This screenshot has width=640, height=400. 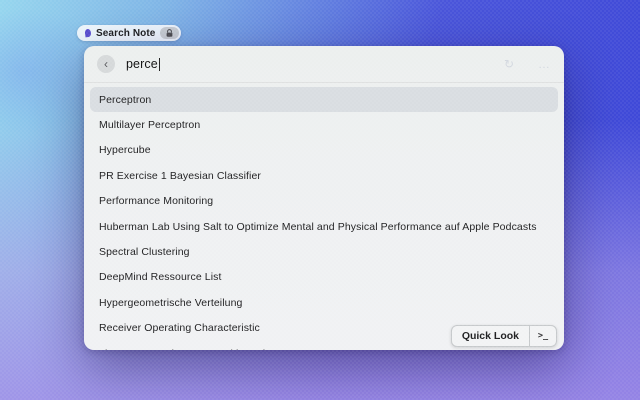 I want to click on text-caret, so click(x=159, y=64).